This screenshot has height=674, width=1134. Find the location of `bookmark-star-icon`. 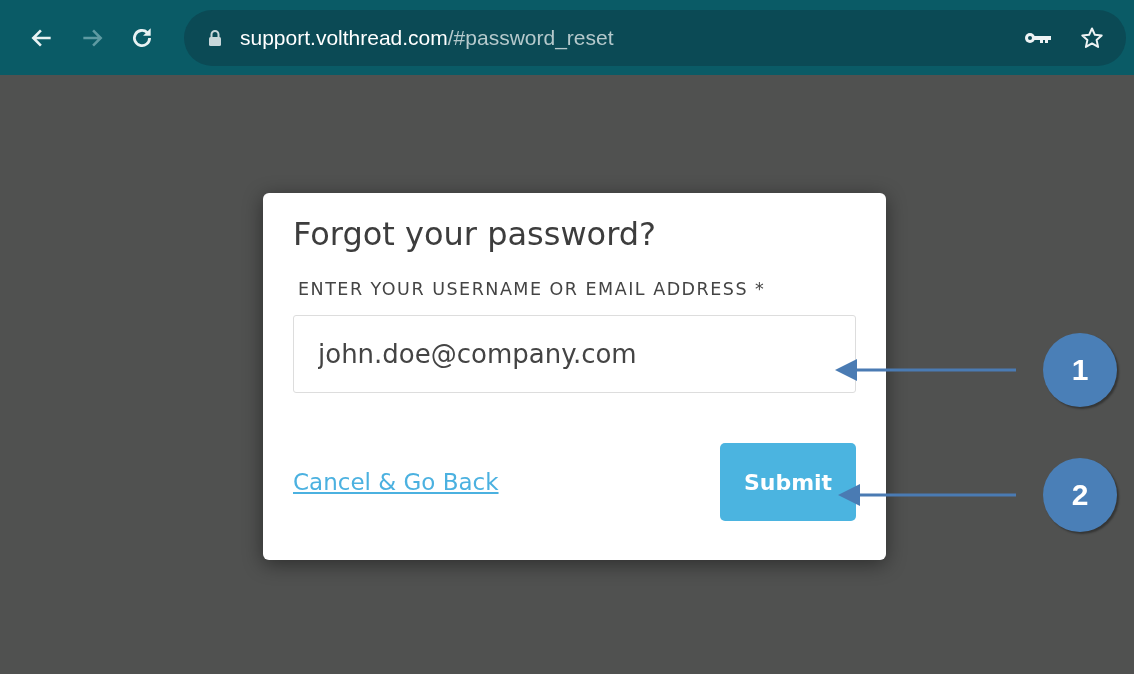

bookmark-star-icon is located at coordinates (1092, 37).